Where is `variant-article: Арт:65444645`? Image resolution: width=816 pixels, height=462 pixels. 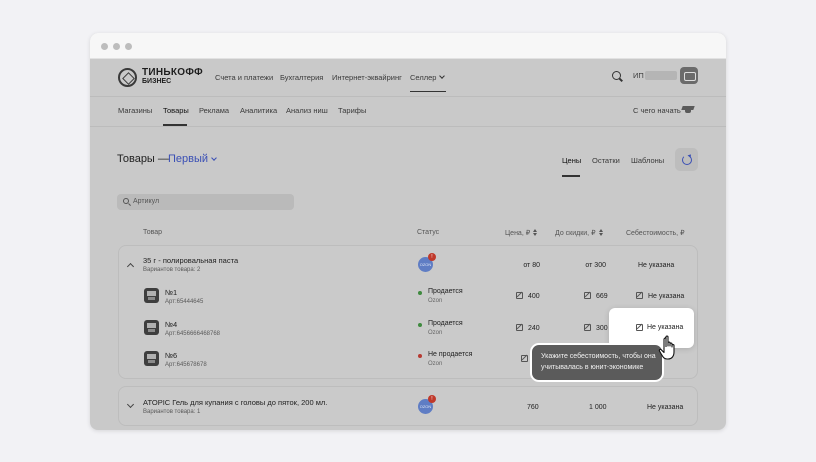 variant-article: Арт:65444645 is located at coordinates (184, 302).